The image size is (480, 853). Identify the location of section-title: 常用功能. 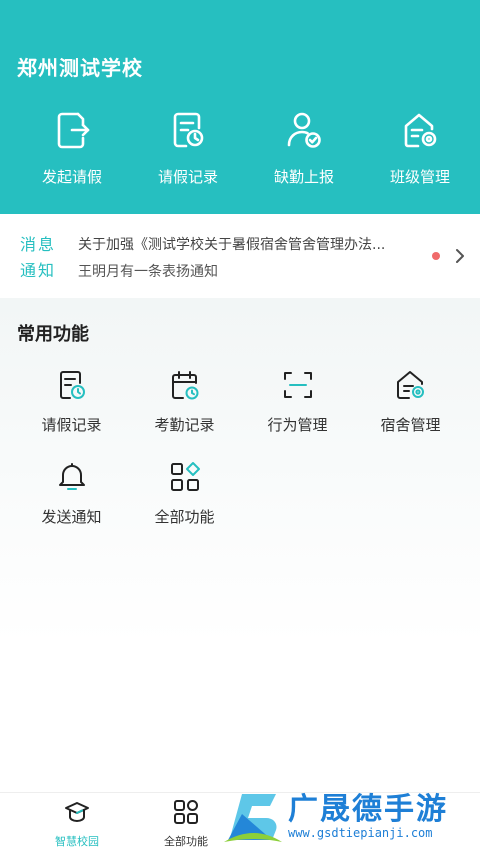
(53, 334).